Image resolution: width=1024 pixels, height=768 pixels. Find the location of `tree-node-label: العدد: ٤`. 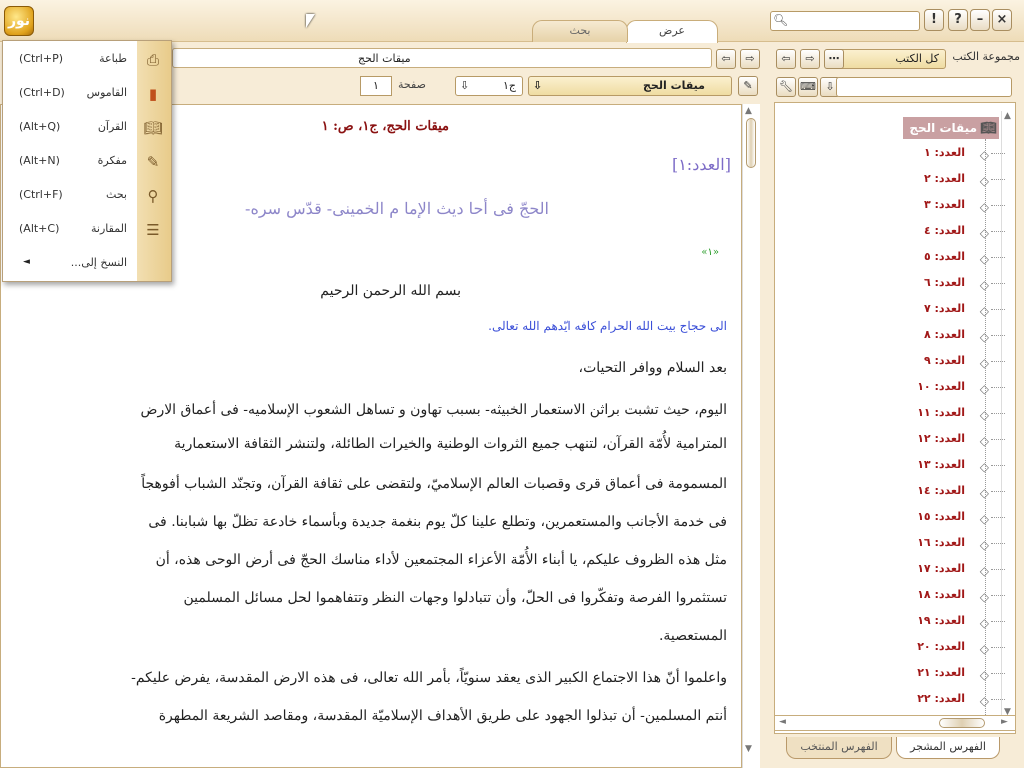

tree-node-label: العدد: ٤ is located at coordinates (944, 230).